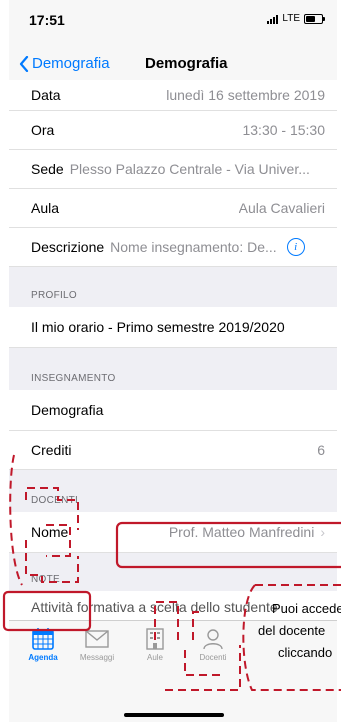 This screenshot has width=341, height=722. I want to click on signal-icon, so click(273, 19).